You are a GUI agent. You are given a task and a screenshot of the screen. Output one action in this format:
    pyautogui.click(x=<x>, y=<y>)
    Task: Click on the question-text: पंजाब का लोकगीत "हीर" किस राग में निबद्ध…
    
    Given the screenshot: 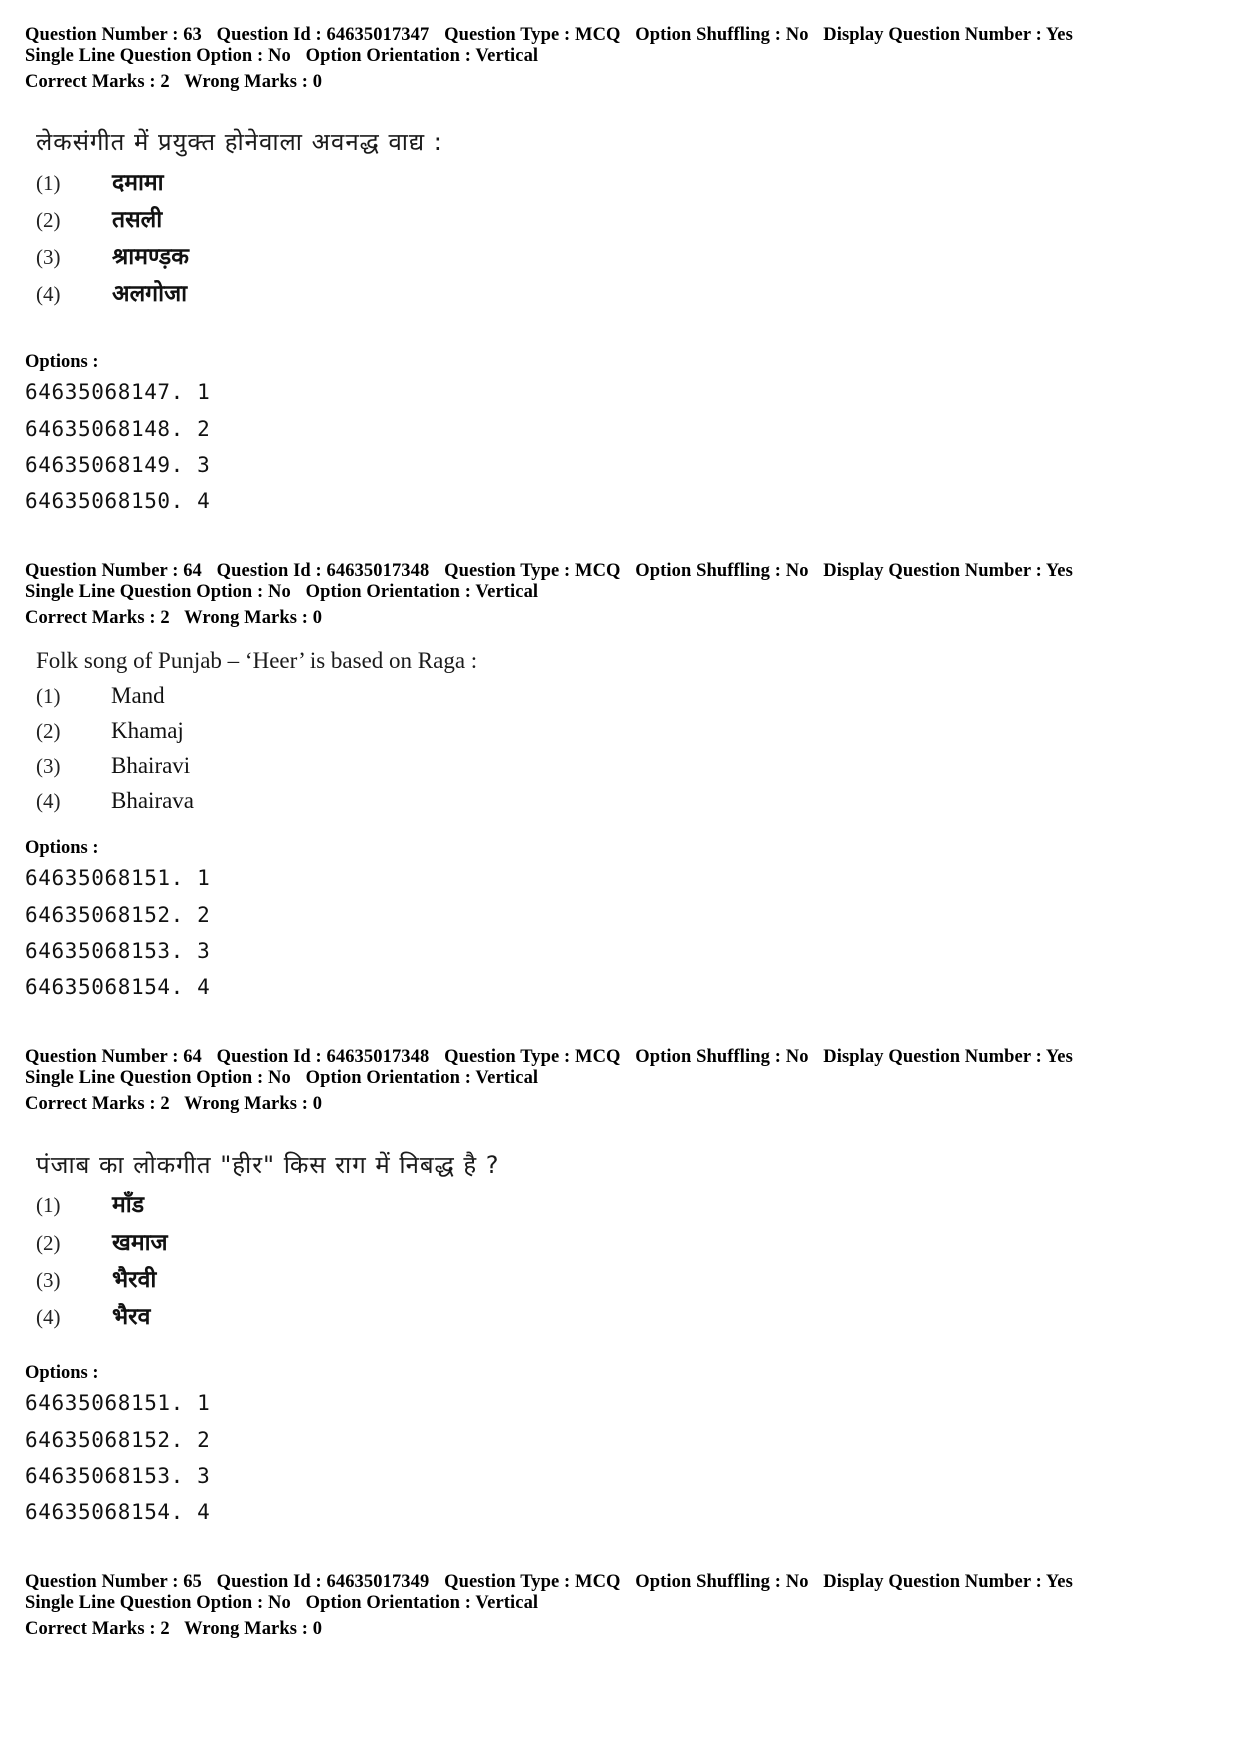 What is the action you would take?
    pyautogui.click(x=268, y=1165)
    